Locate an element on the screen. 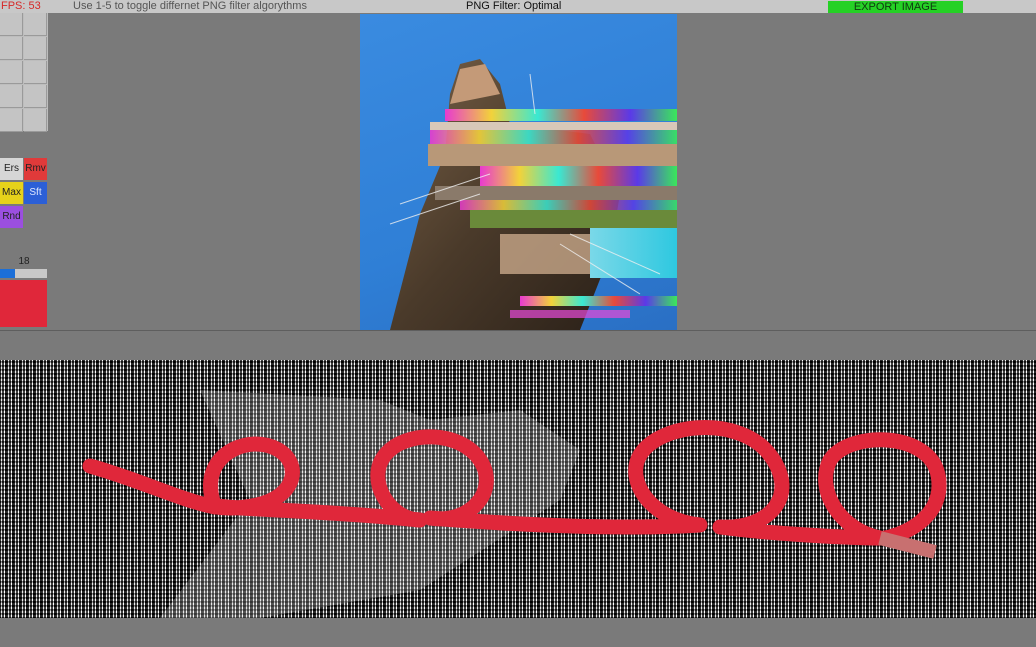  swatch-grid is located at coordinates (24, 72).